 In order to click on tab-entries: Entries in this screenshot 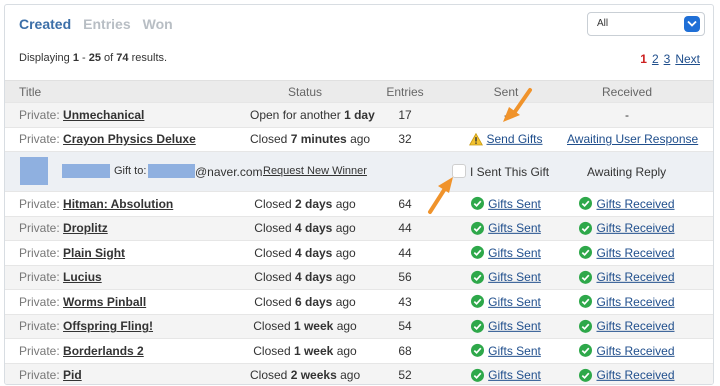, I will do `click(106, 24)`.